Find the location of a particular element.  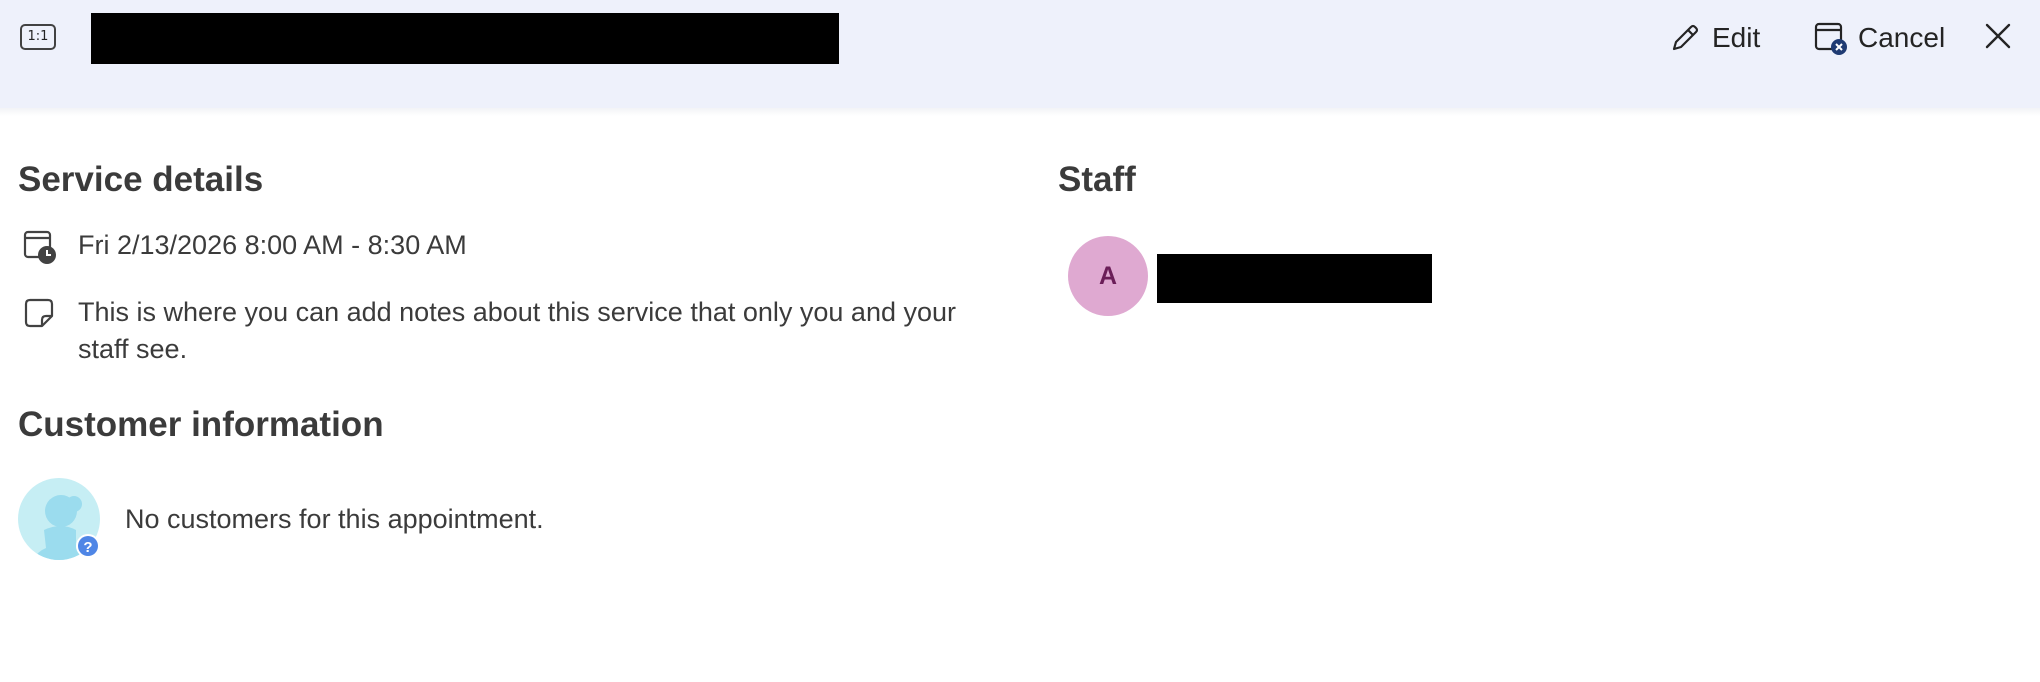

staff-name-redacted is located at coordinates (1294, 278).